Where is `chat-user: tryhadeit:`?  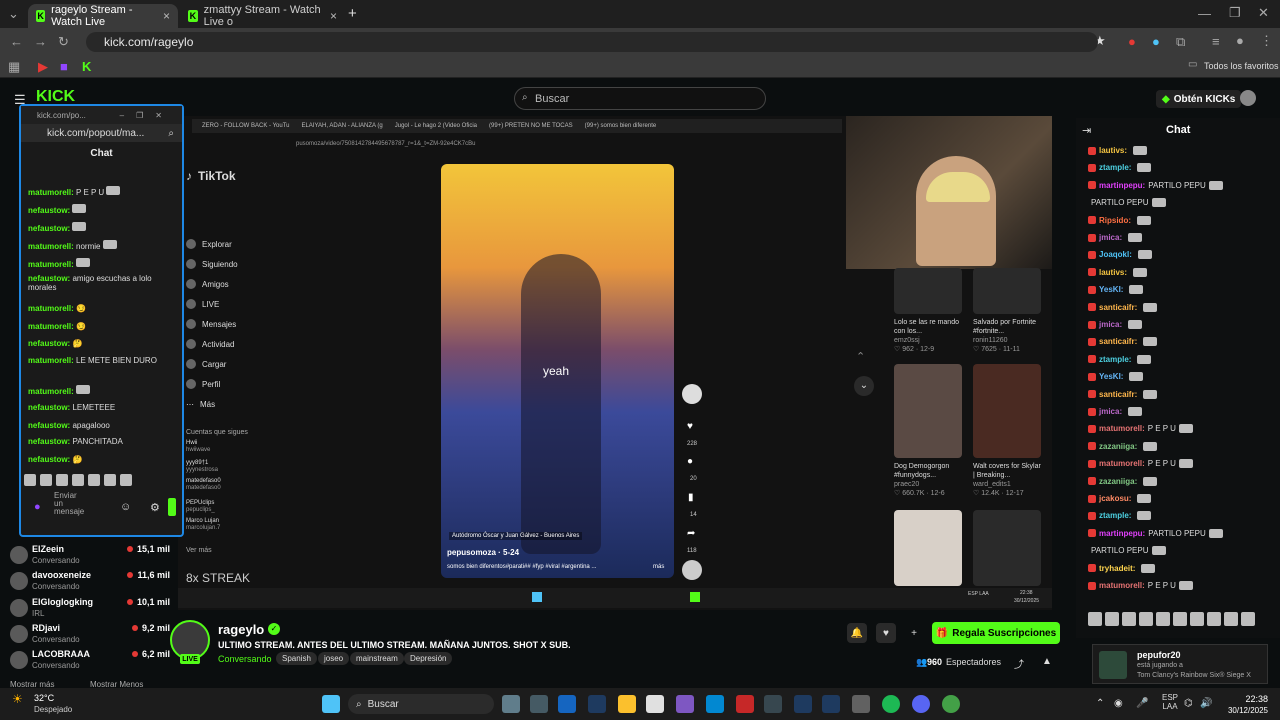 chat-user: tryhadeit: is located at coordinates (1117, 568).